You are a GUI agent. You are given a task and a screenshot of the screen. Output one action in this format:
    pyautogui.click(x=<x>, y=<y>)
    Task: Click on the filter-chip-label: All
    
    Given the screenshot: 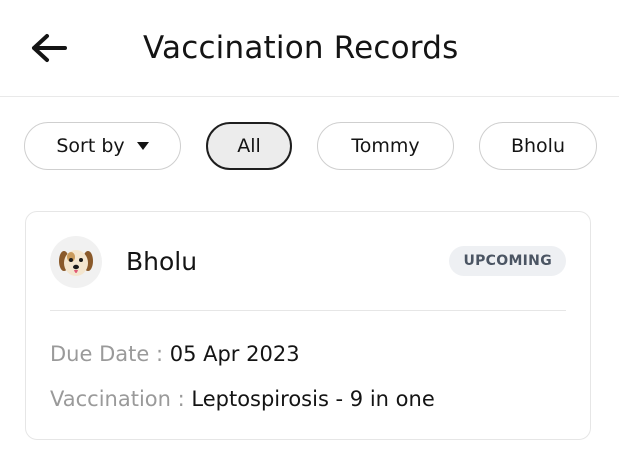 What is the action you would take?
    pyautogui.click(x=249, y=146)
    